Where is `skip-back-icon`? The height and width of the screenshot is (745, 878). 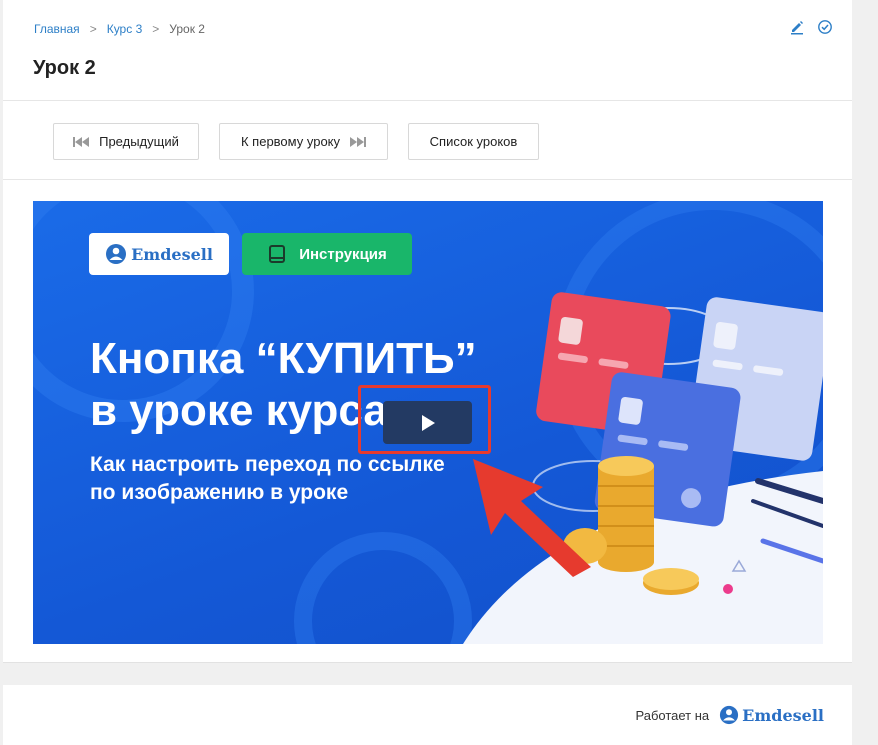 skip-back-icon is located at coordinates (81, 141).